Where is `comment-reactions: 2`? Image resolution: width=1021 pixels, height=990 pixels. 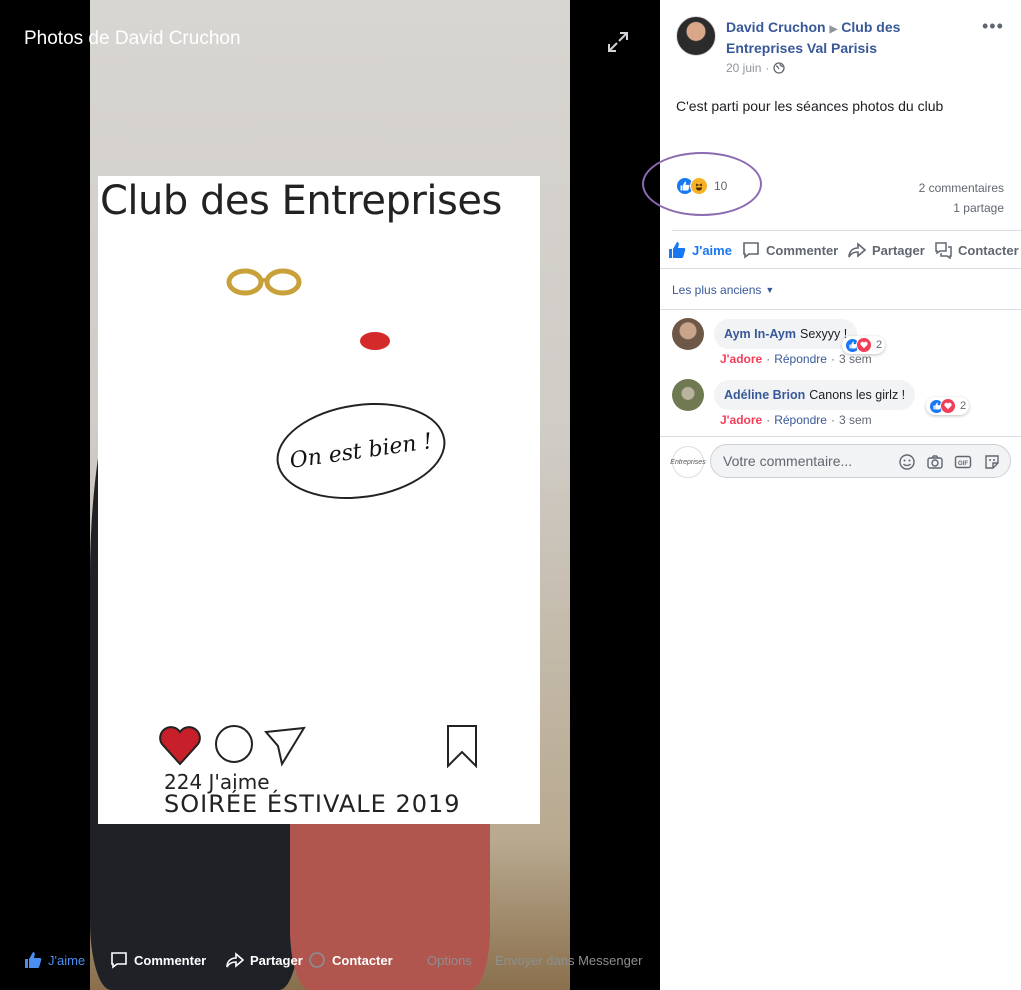
comment-reactions: 2 is located at coordinates (948, 406).